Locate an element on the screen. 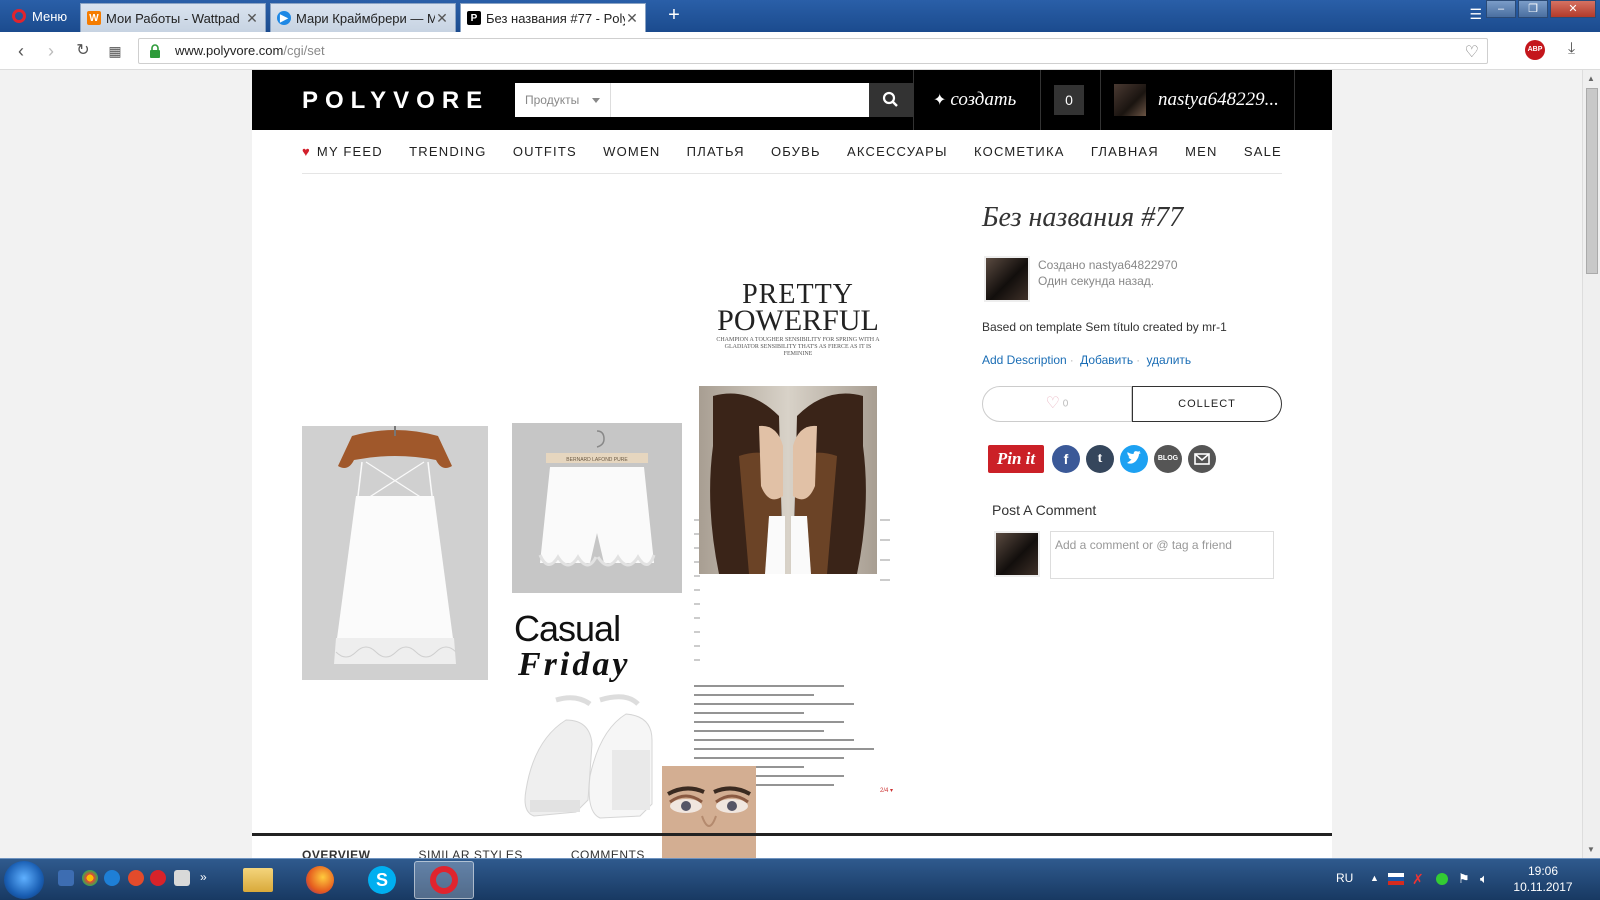 The width and height of the screenshot is (1600, 900). no-network-icon: ✗ is located at coordinates (1418, 879).